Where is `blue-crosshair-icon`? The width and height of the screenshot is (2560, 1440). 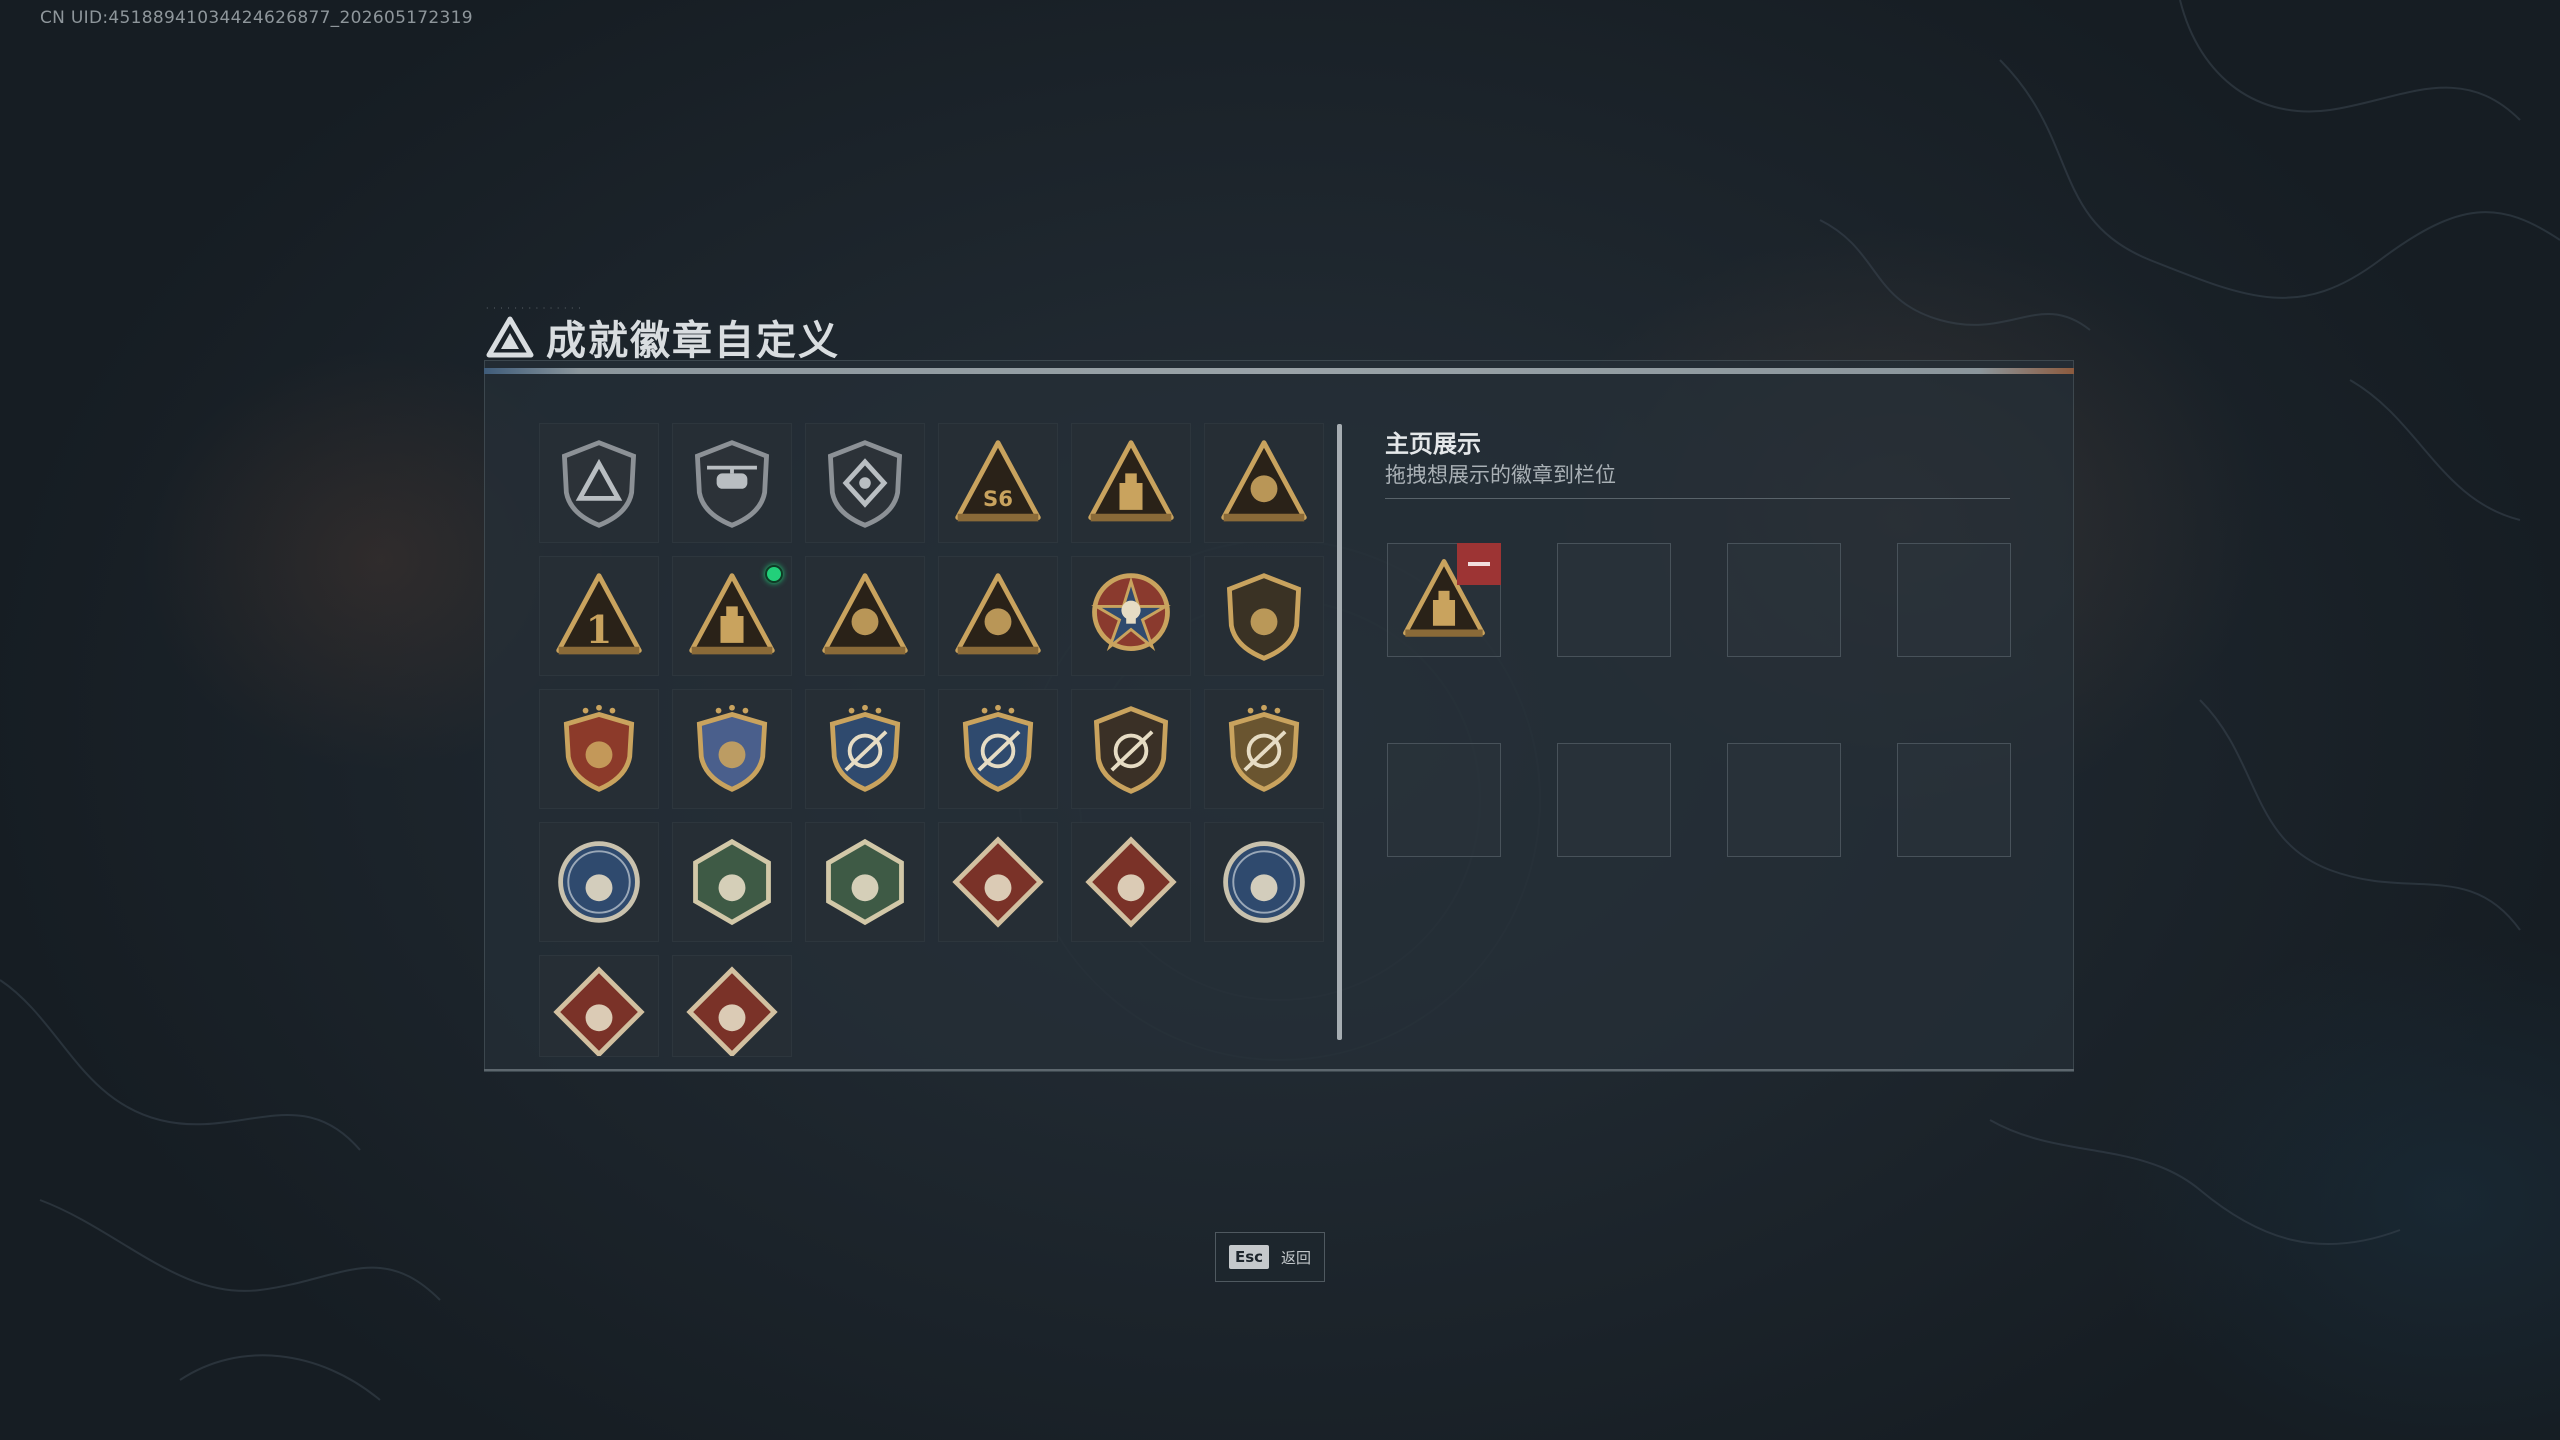 blue-crosshair-icon is located at coordinates (865, 748).